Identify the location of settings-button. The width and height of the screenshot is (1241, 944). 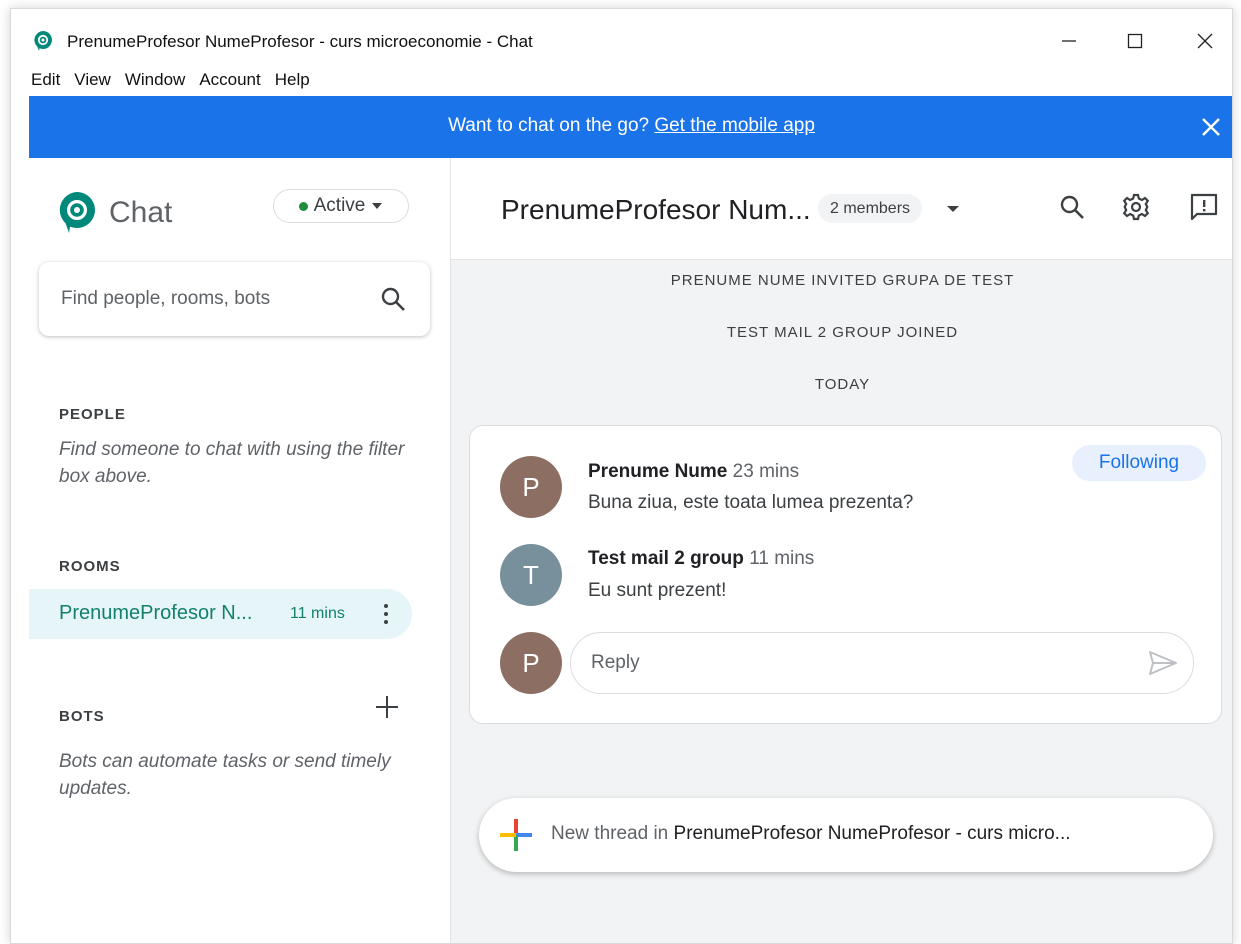
(1136, 207).